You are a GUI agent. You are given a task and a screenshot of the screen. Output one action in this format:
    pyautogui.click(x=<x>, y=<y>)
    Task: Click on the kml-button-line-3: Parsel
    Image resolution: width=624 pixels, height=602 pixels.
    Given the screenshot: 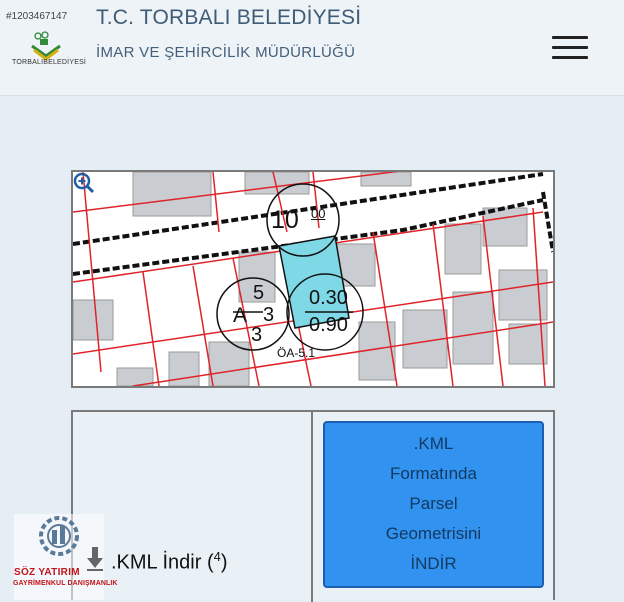 What is the action you would take?
    pyautogui.click(x=433, y=503)
    